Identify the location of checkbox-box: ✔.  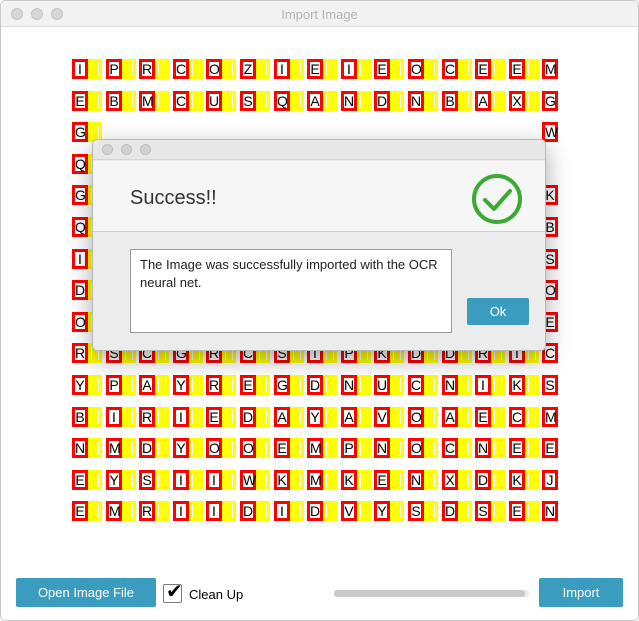
(173, 592).